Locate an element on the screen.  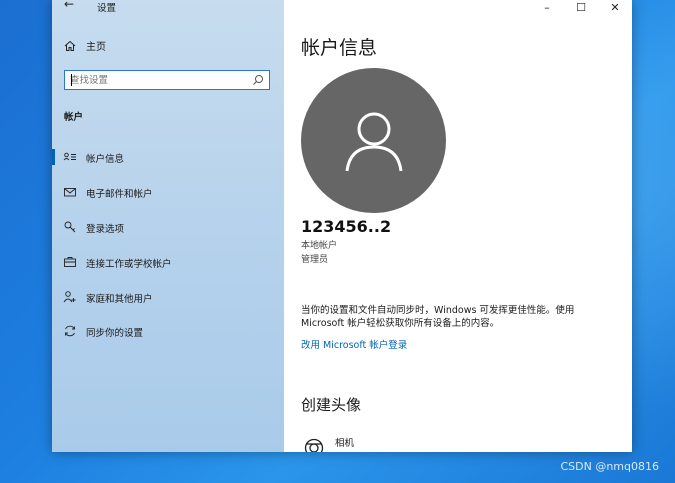
camera-label: 相机 is located at coordinates (345, 443).